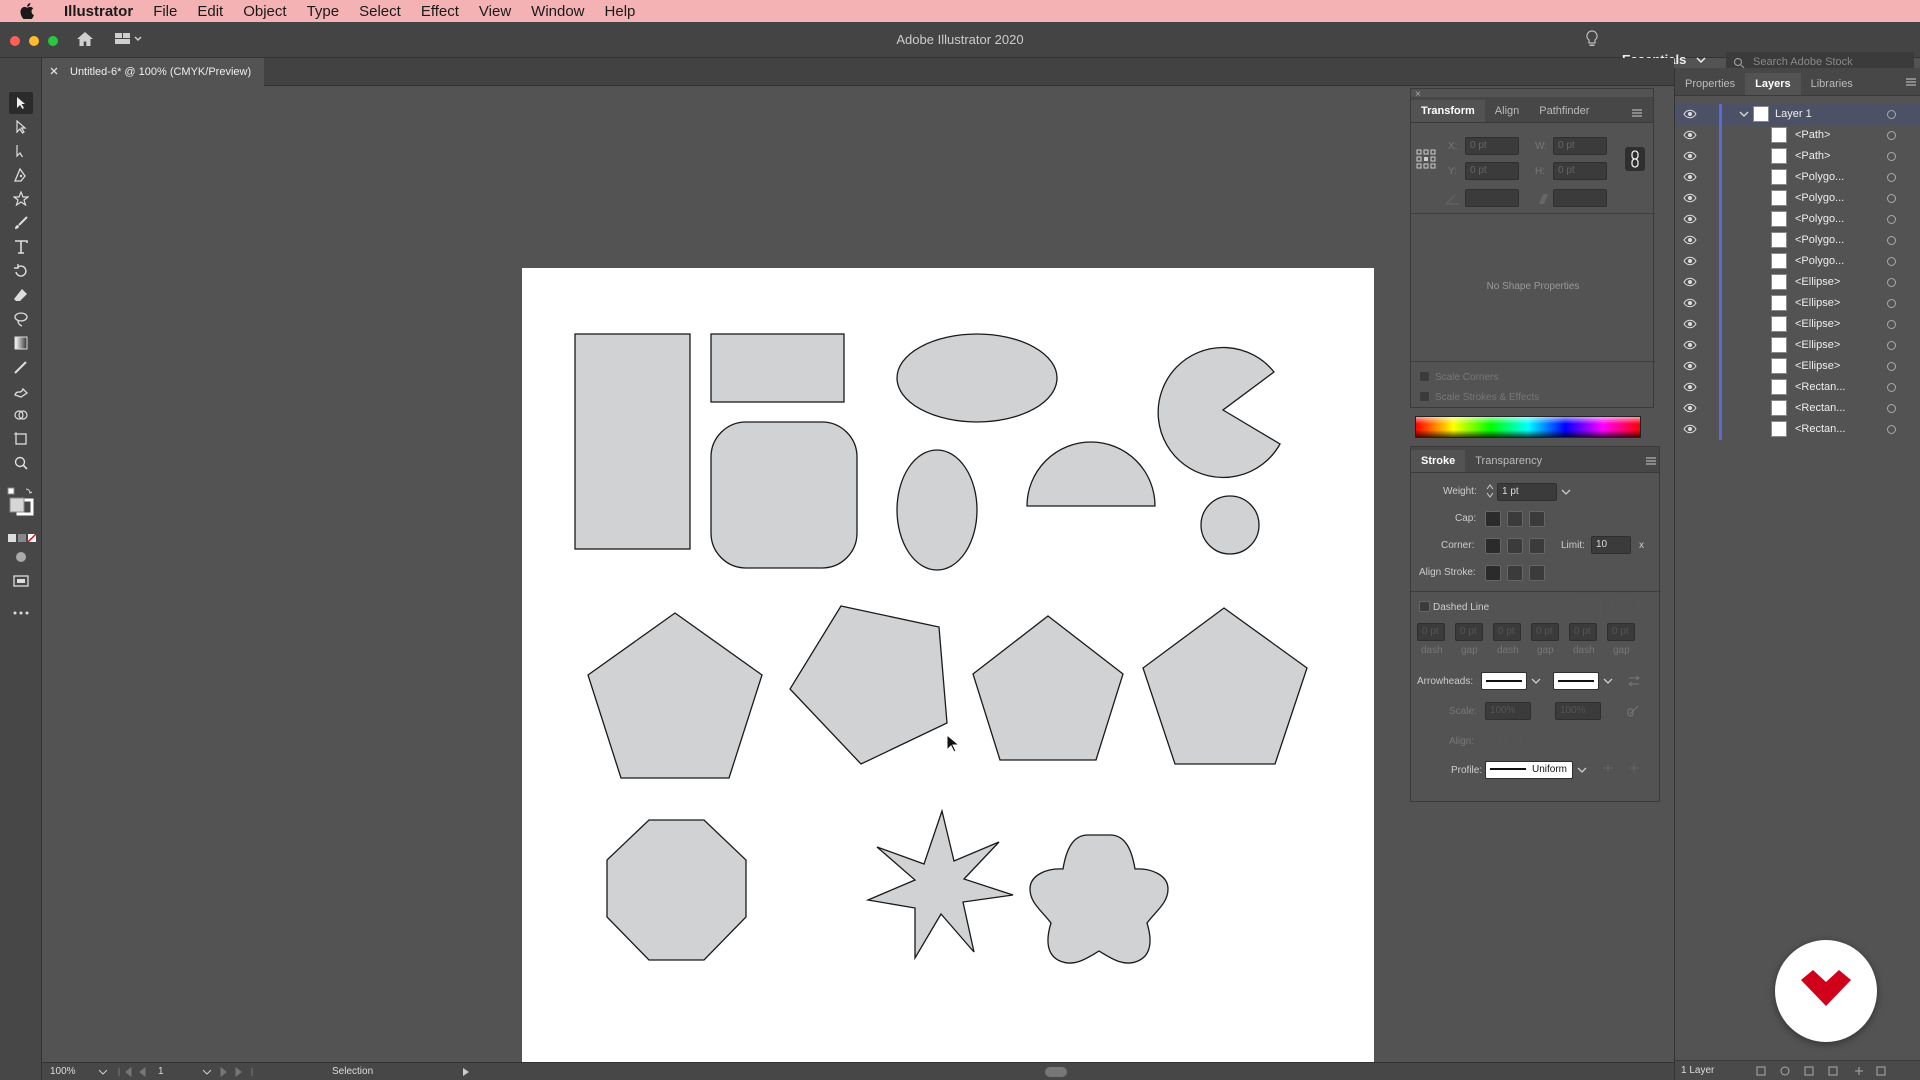  I want to click on tab-transparency: Transparency, so click(1508, 461).